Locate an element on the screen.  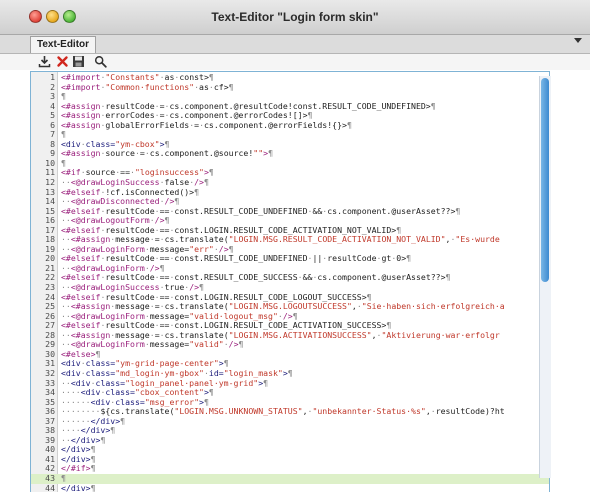
code-token: ········ is located at coordinates (81, 411).